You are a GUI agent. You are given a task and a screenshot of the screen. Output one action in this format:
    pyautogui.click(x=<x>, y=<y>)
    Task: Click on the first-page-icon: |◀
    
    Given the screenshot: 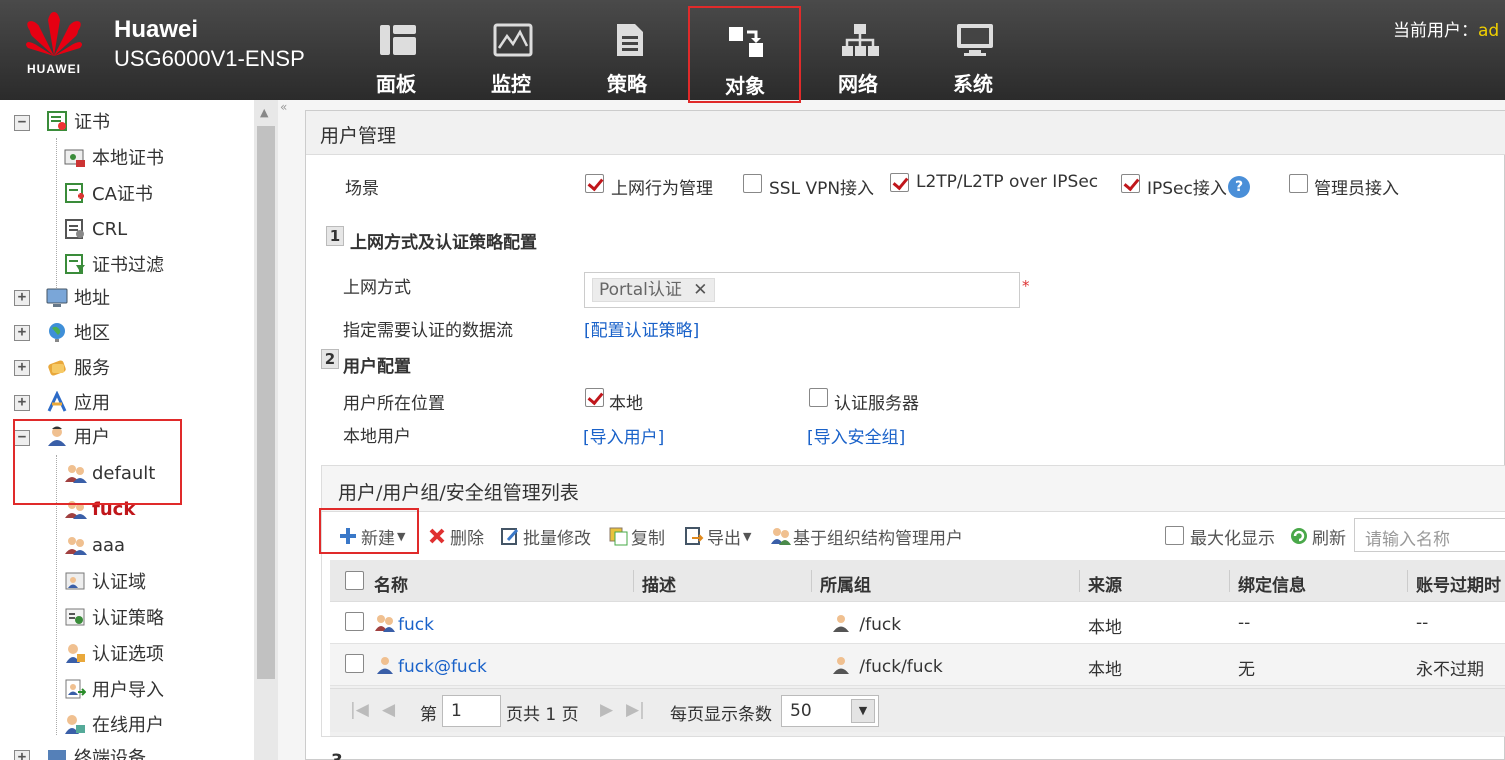 What is the action you would take?
    pyautogui.click(x=359, y=710)
    